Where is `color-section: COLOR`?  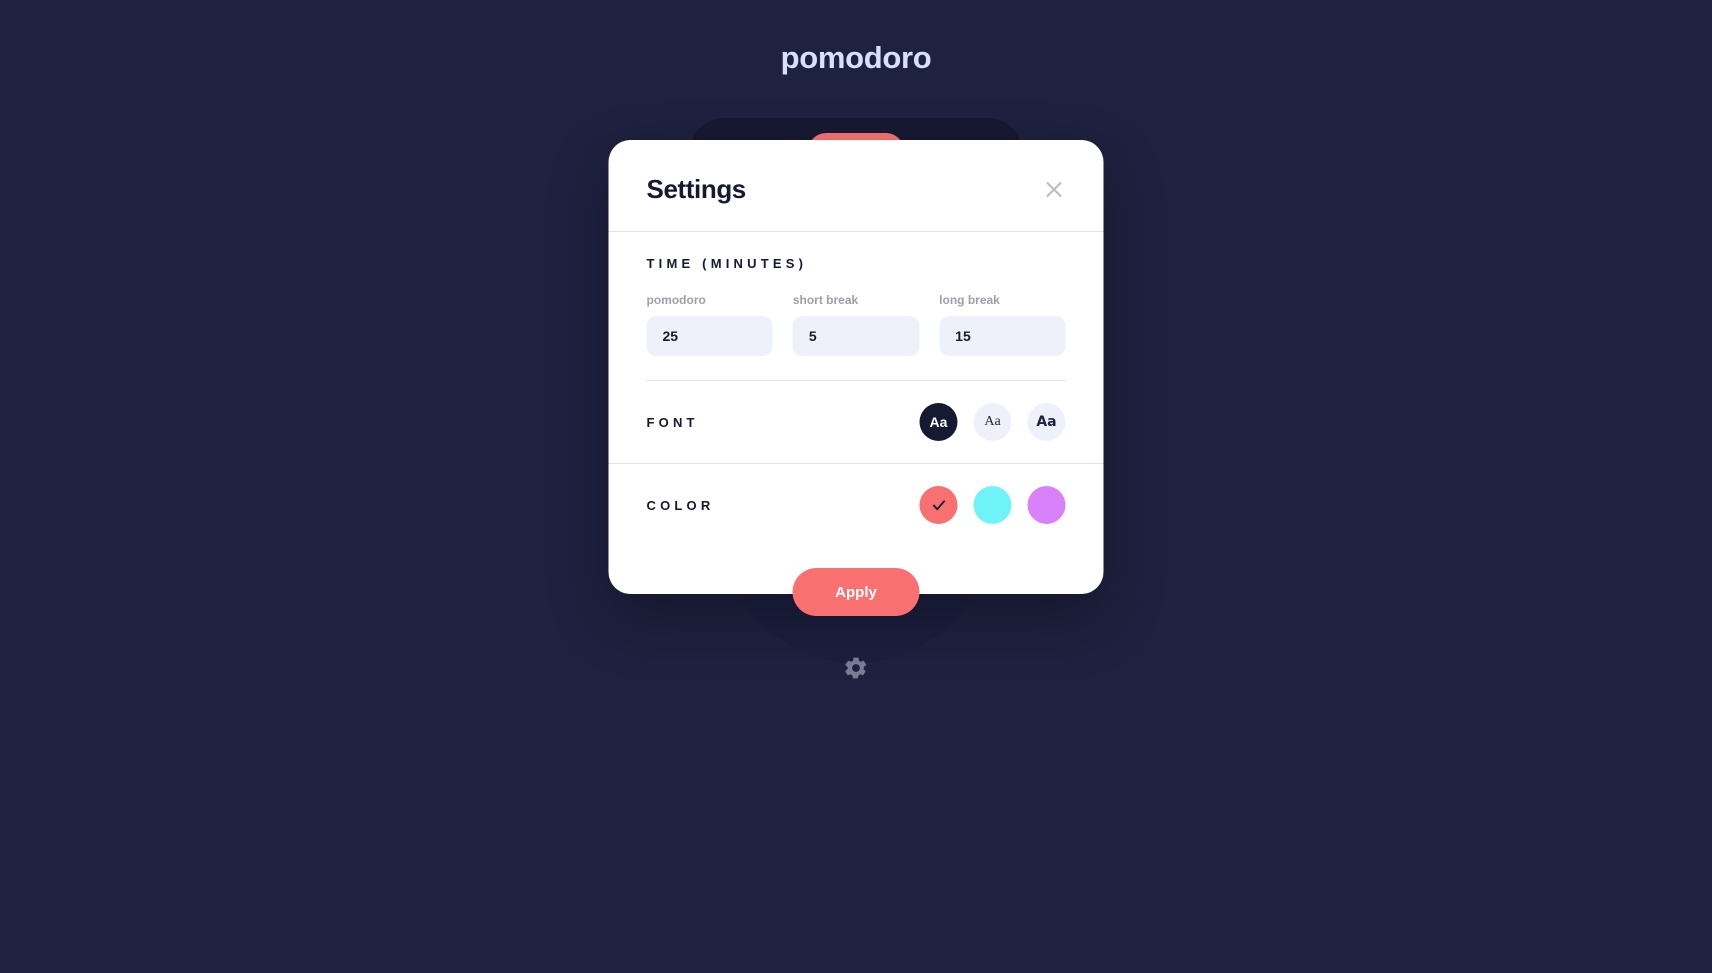 color-section: COLOR is located at coordinates (856, 505).